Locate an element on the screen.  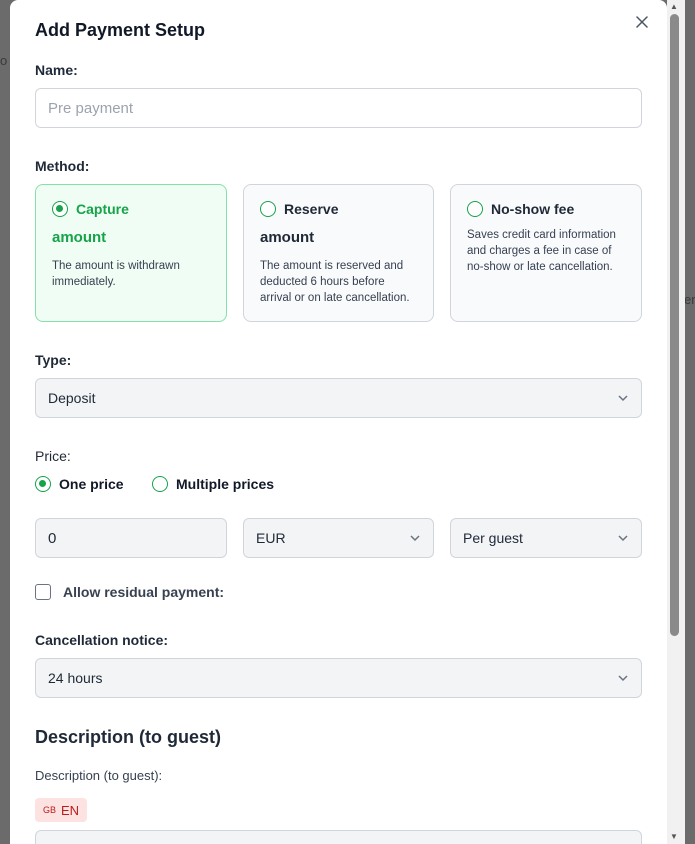
one-price-radio is located at coordinates (43, 484).